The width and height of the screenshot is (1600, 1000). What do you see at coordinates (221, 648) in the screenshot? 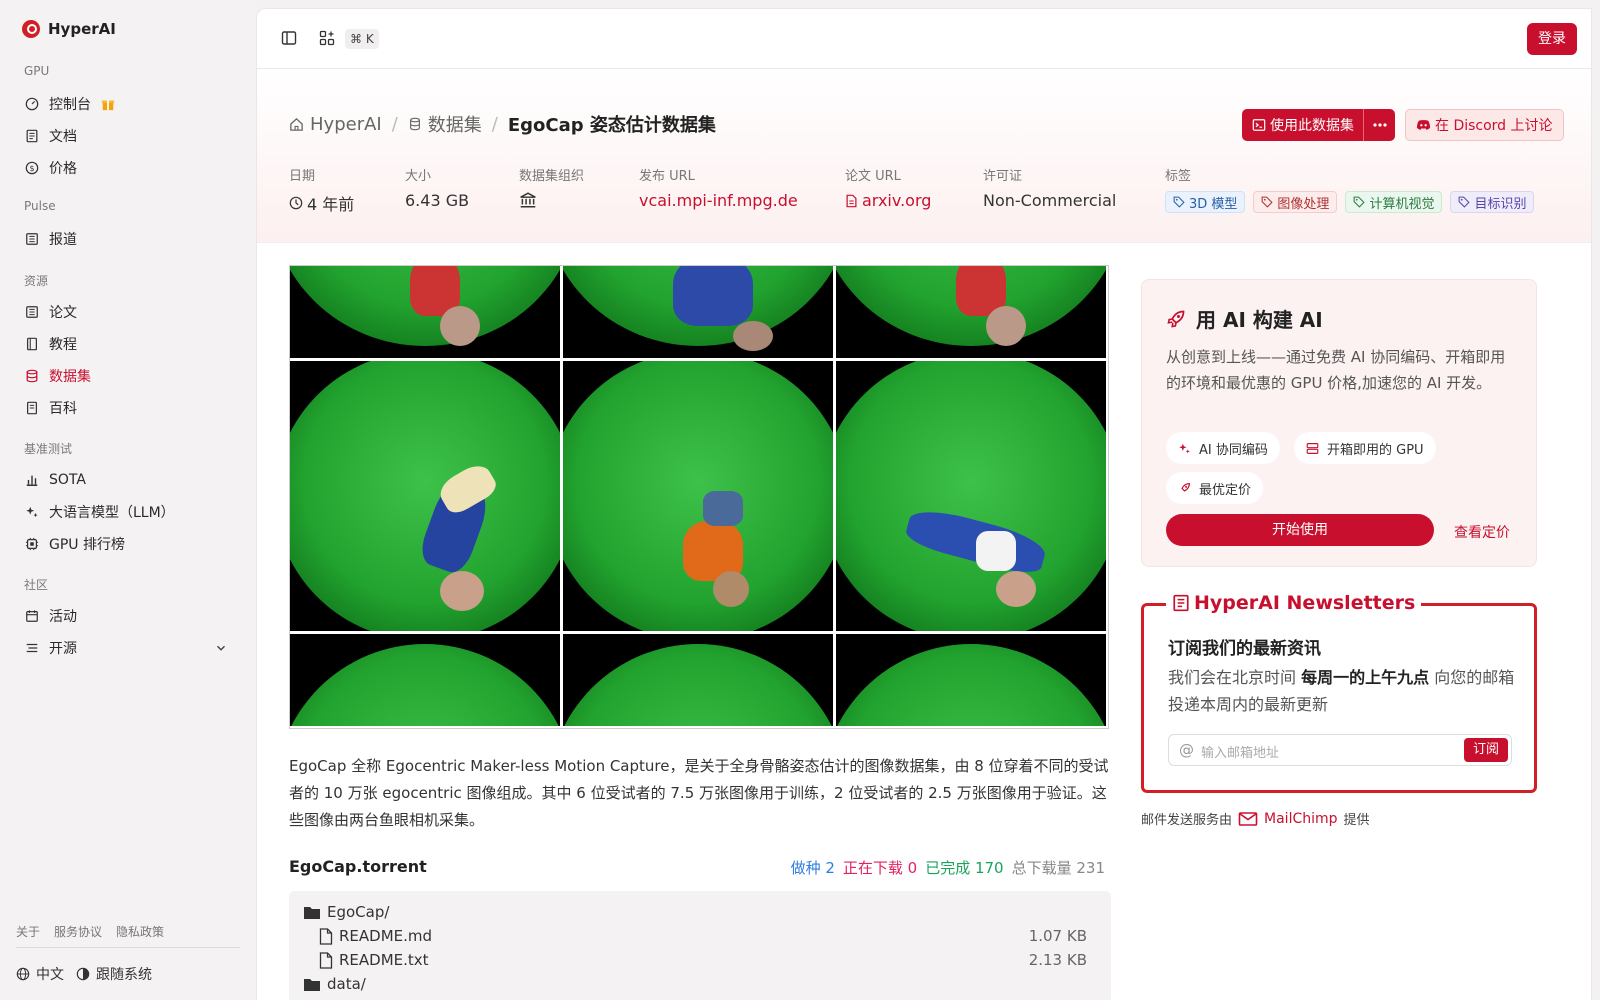
I see `chevron-down-icon` at bounding box center [221, 648].